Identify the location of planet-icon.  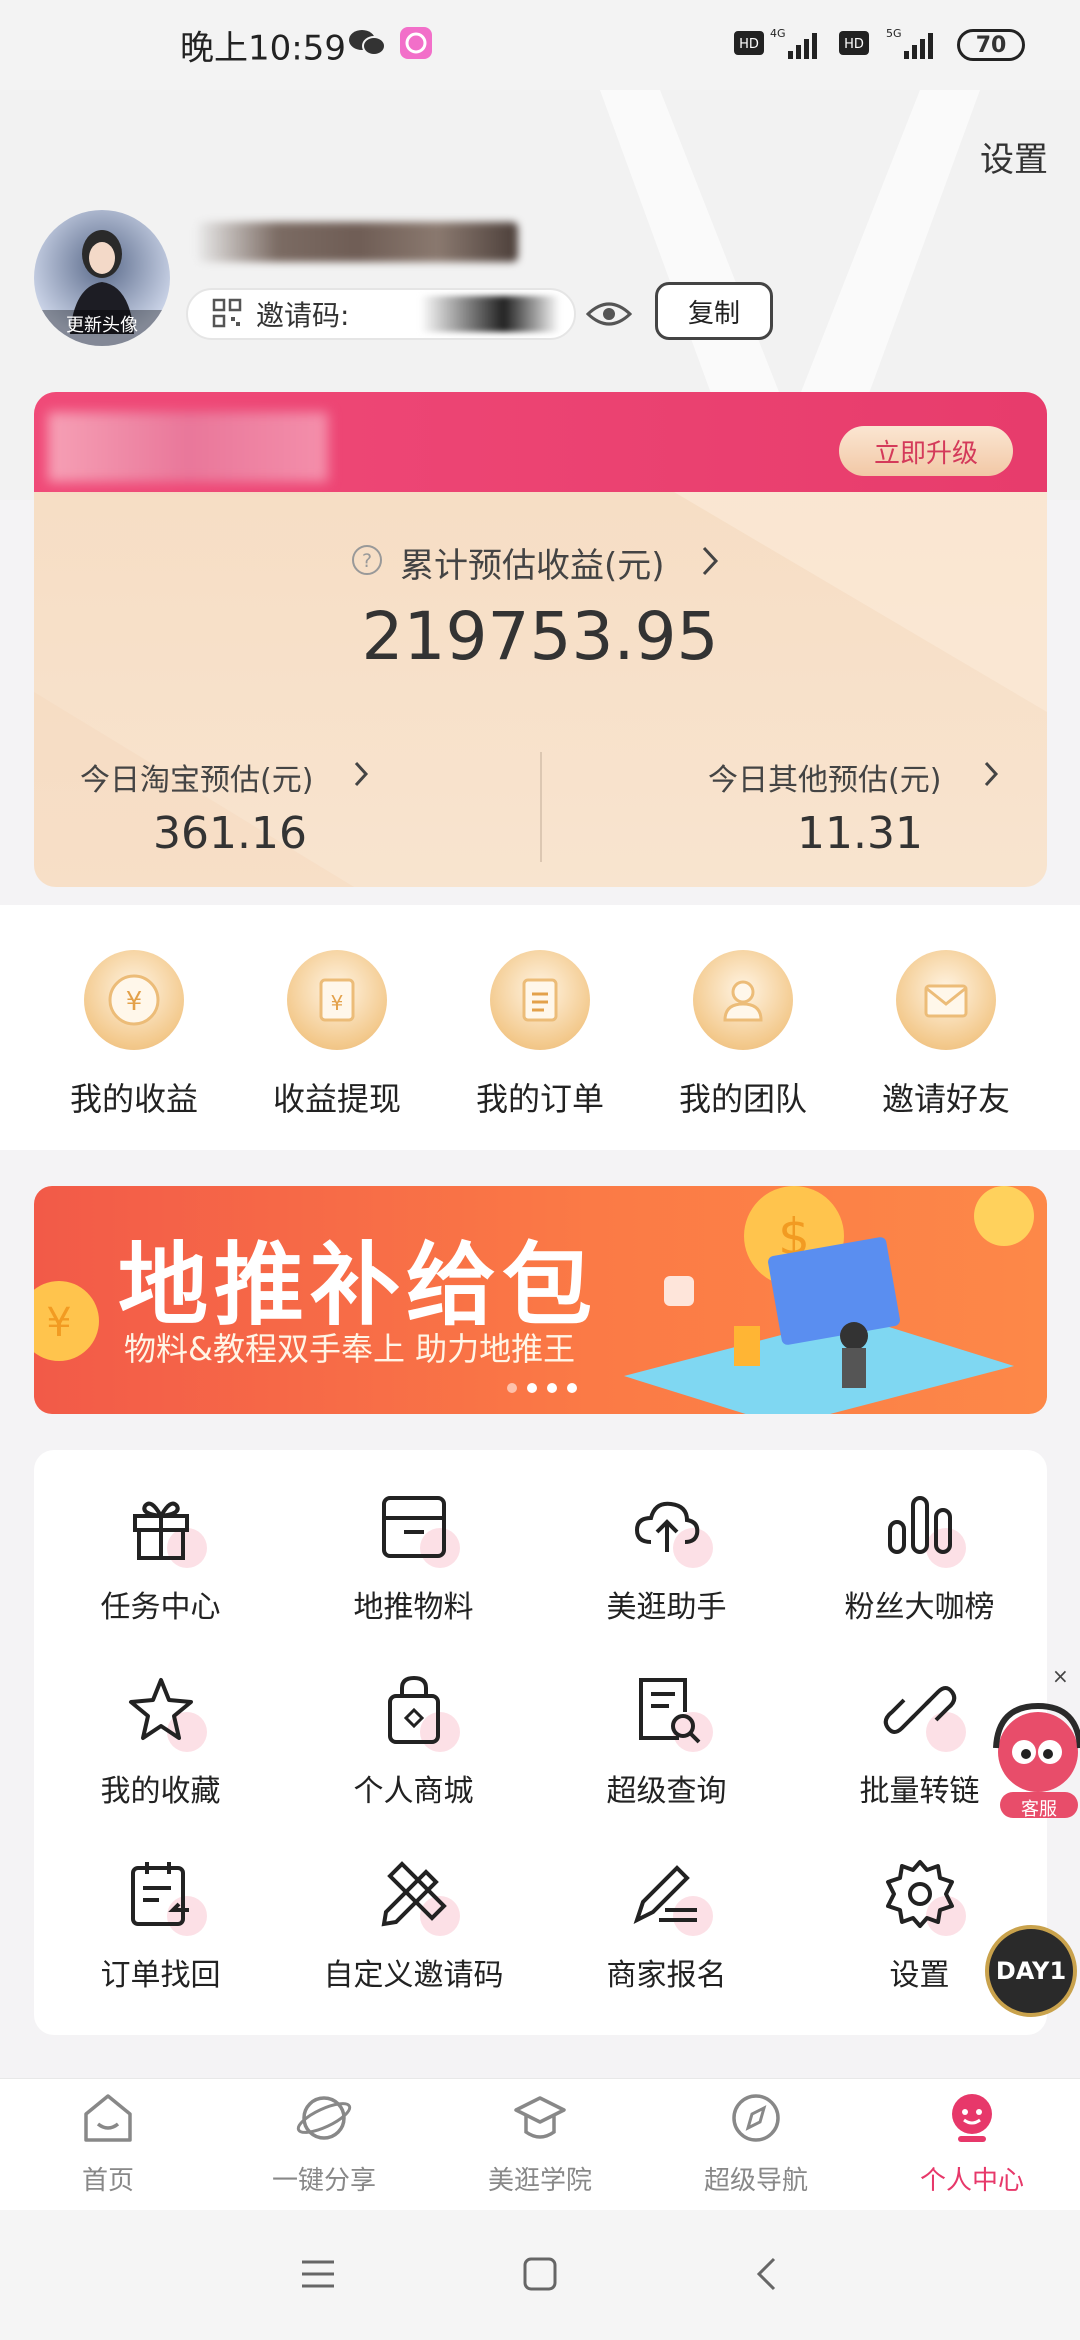
(324, 2120).